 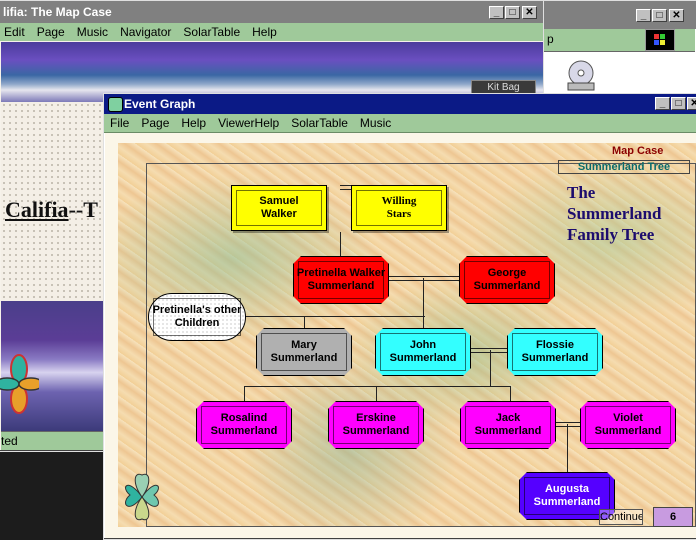 I want to click on status-text: ted, so click(x=9, y=441).